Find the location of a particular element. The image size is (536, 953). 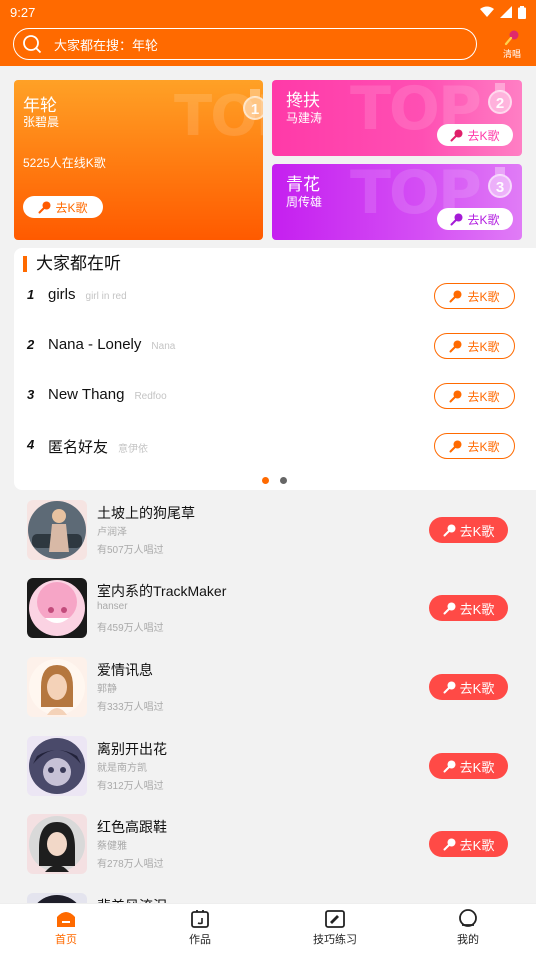

status-icons is located at coordinates (503, 12).